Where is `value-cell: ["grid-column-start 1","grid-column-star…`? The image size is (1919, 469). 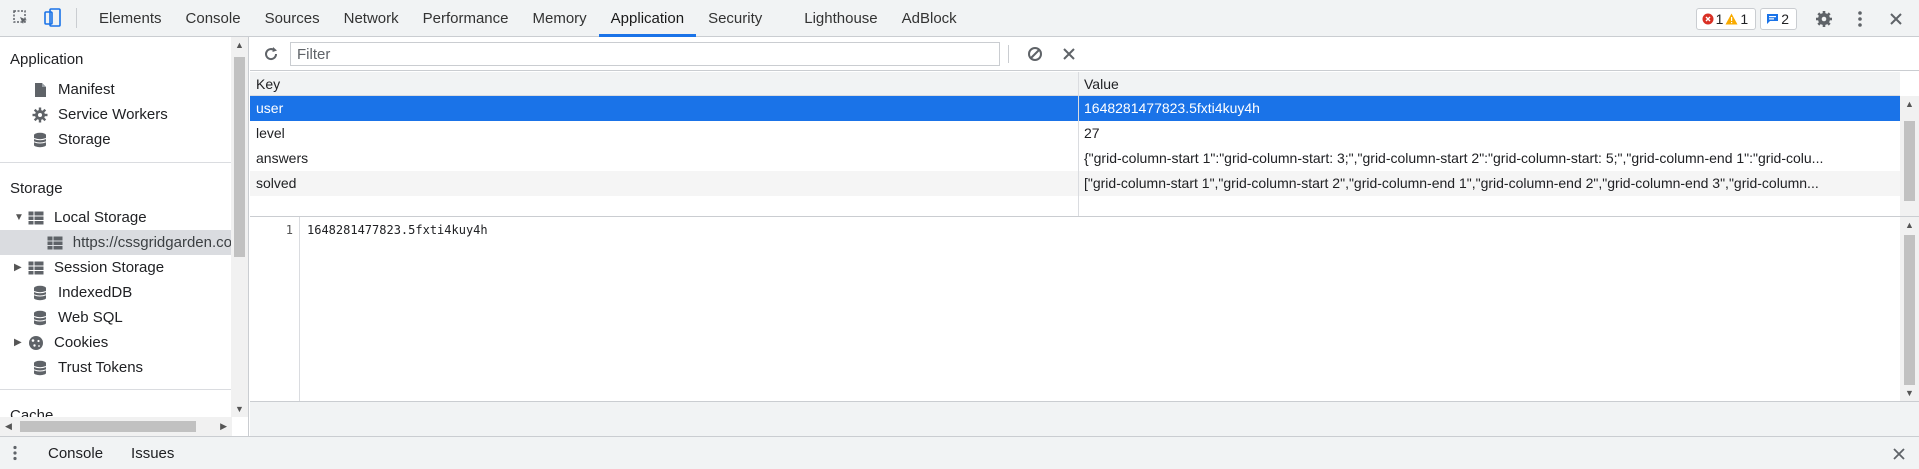
value-cell: ["grid-column-start 1","grid-column-star… is located at coordinates (1489, 183).